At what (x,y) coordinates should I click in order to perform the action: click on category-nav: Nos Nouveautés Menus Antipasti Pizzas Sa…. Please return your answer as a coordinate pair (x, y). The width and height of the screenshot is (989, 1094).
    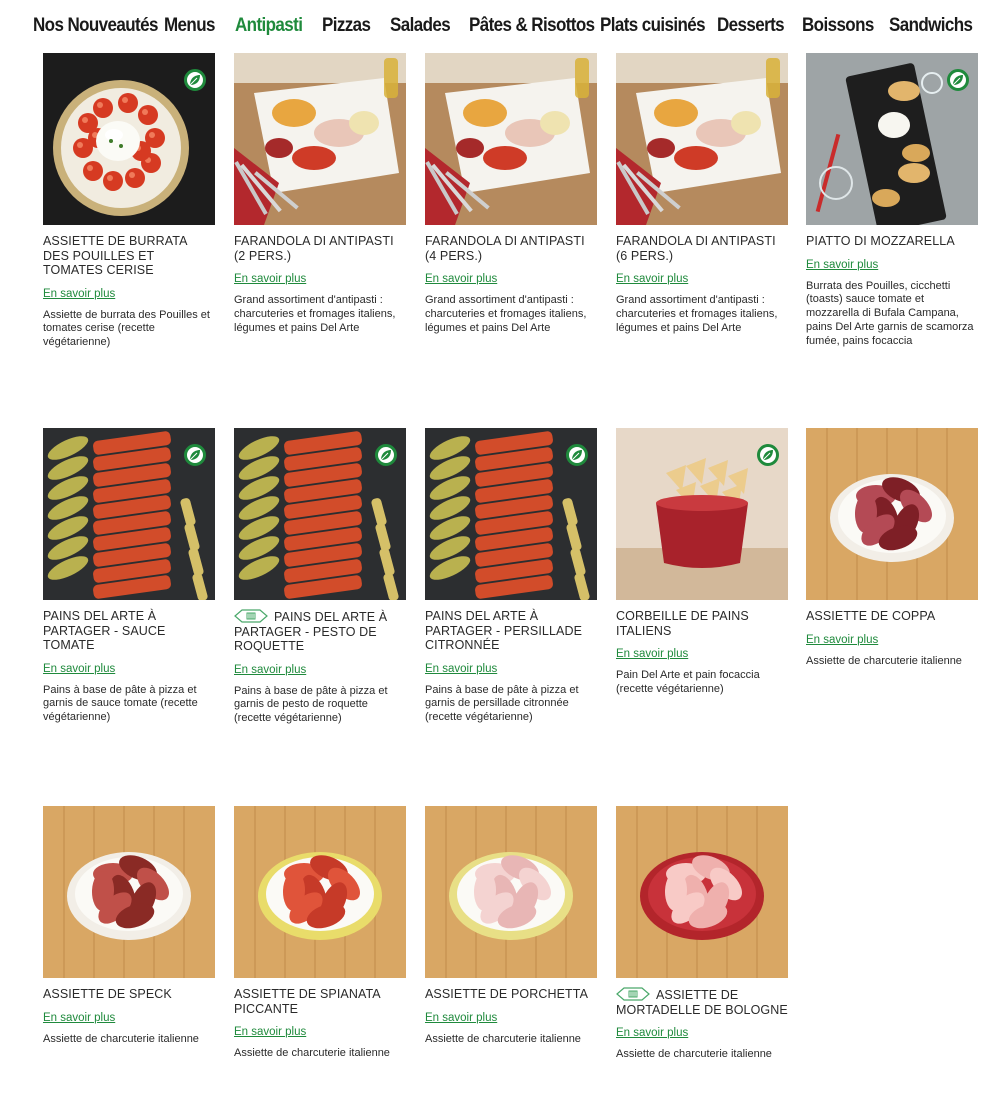
    Looking at the image, I should click on (494, 26).